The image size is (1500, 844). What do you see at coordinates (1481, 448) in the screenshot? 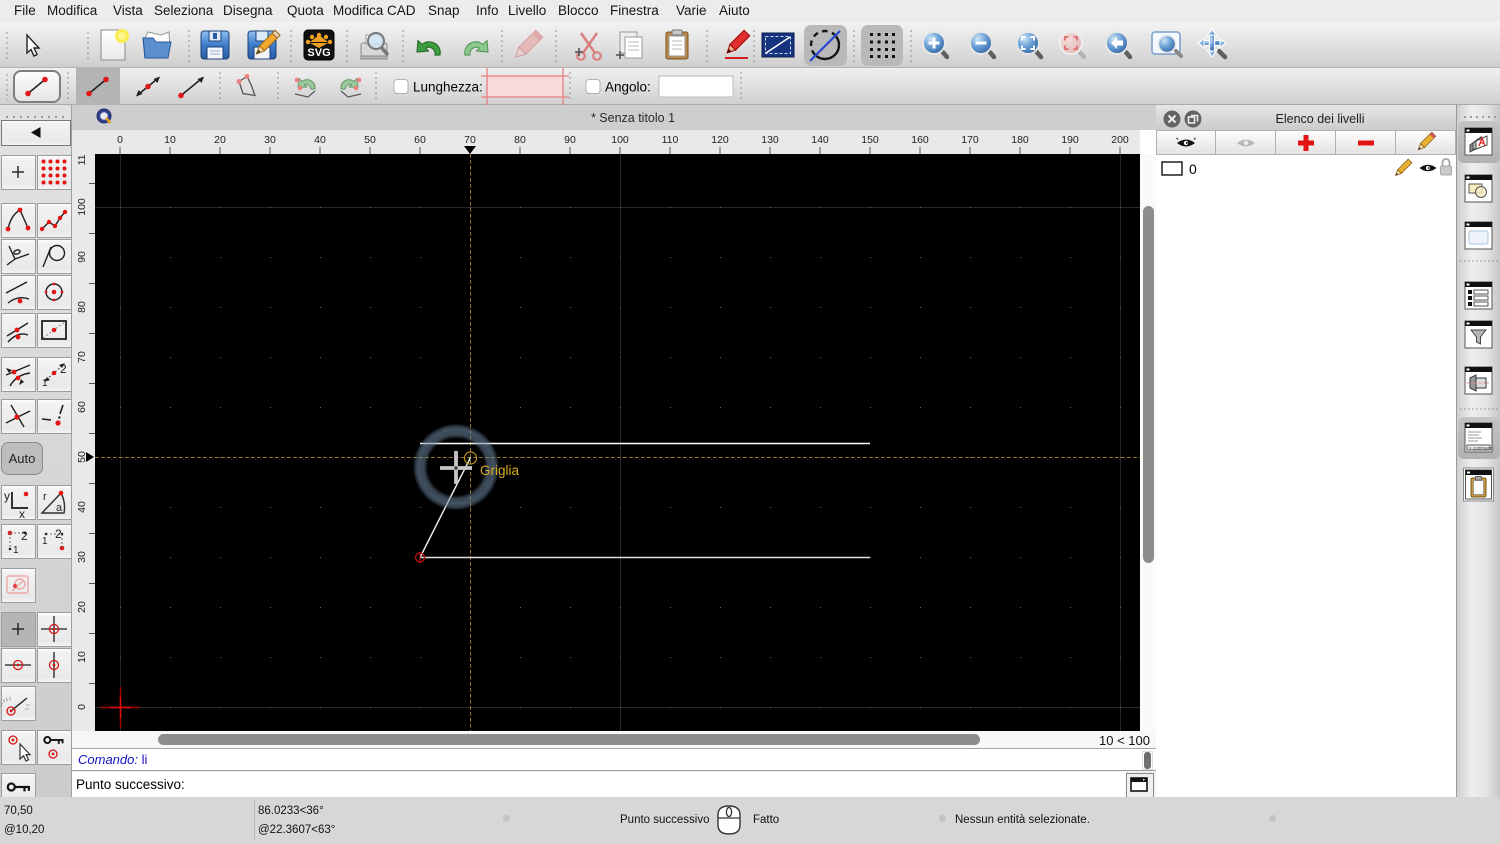
I see `svg-text: < command` at bounding box center [1481, 448].